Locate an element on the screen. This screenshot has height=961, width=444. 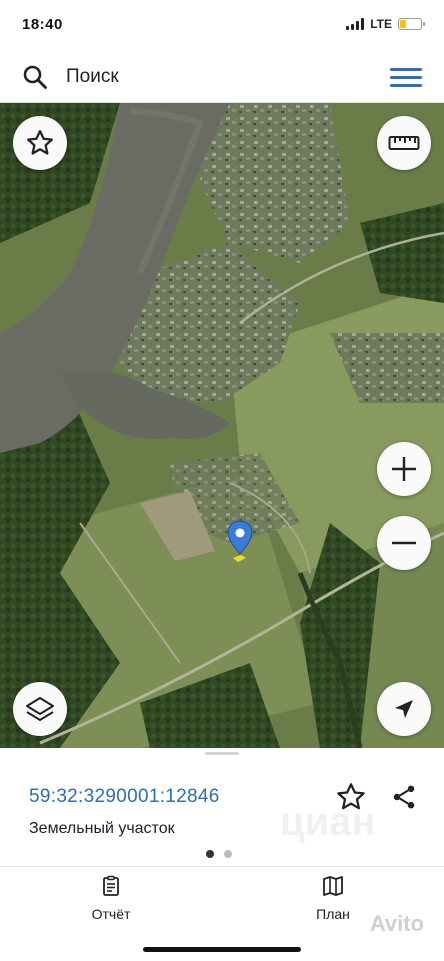
status-bar: 18:40 LTE is located at coordinates (222, 26).